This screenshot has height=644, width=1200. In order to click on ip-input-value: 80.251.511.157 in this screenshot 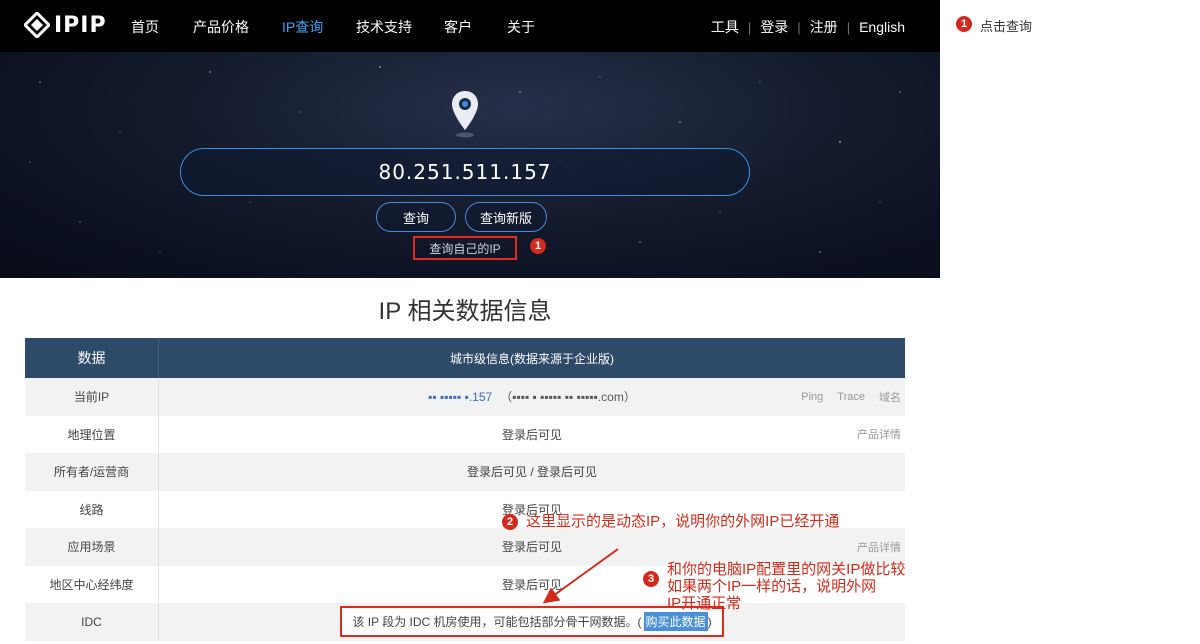, I will do `click(465, 172)`.